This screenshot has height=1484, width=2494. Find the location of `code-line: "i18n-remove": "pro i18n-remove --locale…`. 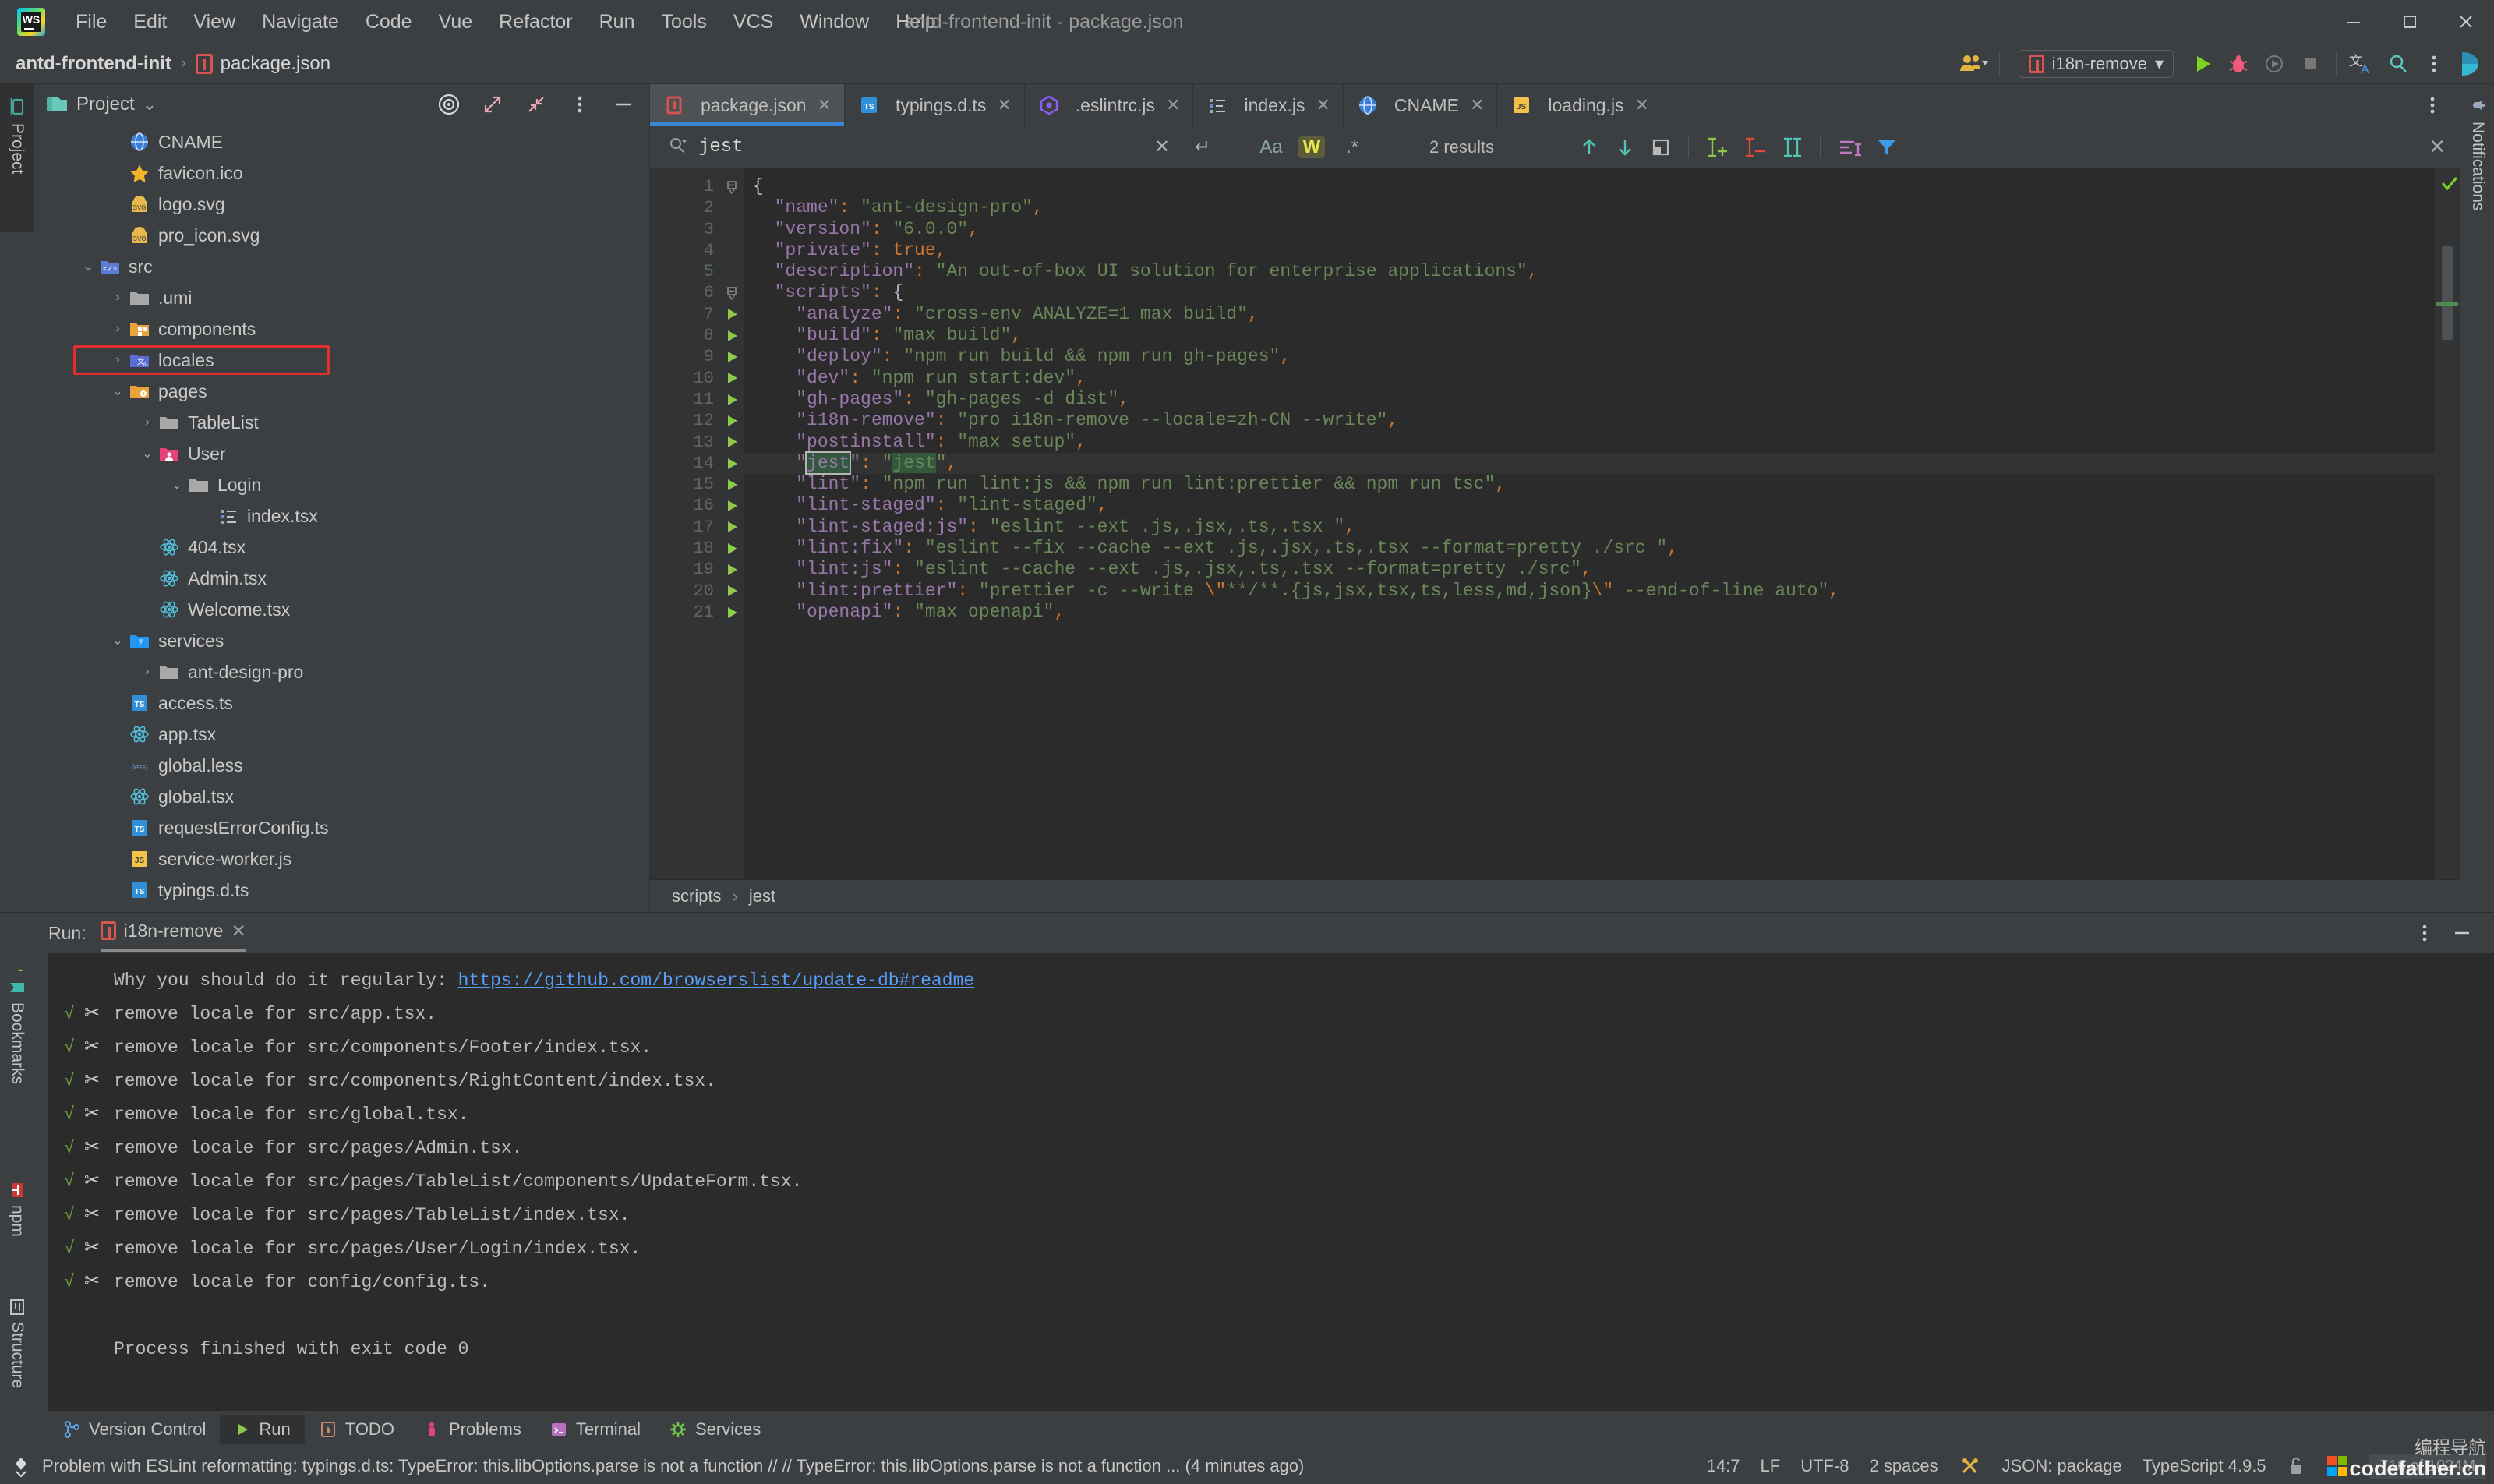

code-line: "i18n-remove": "pro i18n-remove --locale… is located at coordinates (1590, 420).